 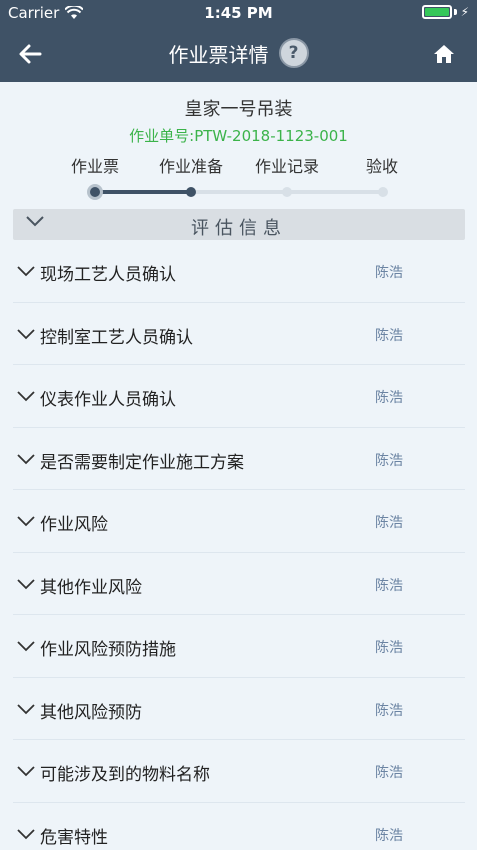 What do you see at coordinates (91, 587) in the screenshot?
I see `item-label: 其他作业风险` at bounding box center [91, 587].